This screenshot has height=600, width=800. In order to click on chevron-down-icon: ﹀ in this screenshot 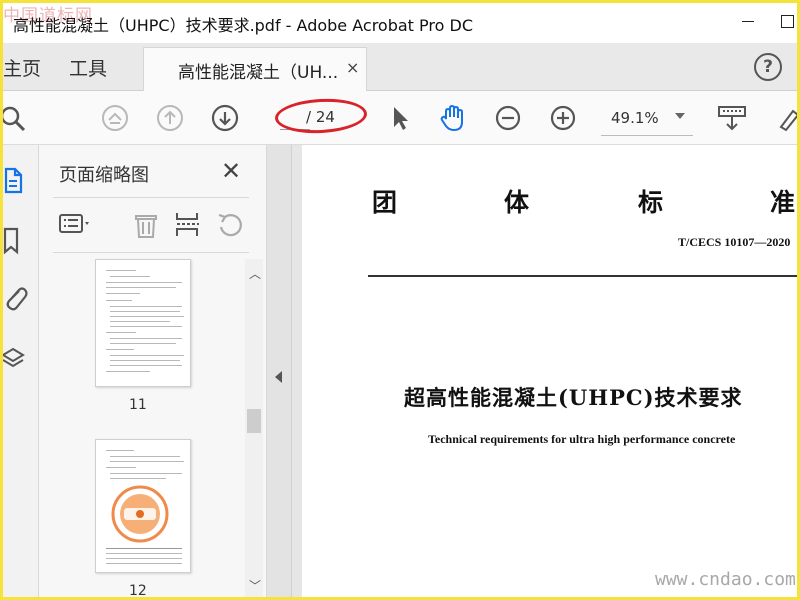, I will do `click(255, 585)`.